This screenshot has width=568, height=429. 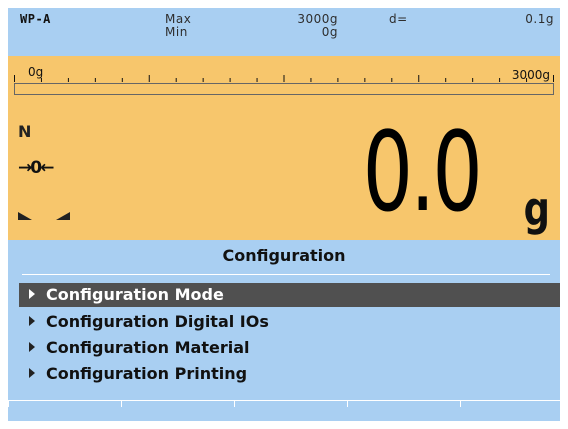 What do you see at coordinates (539, 19) in the screenshot?
I see `readability-value: 0.1g` at bounding box center [539, 19].